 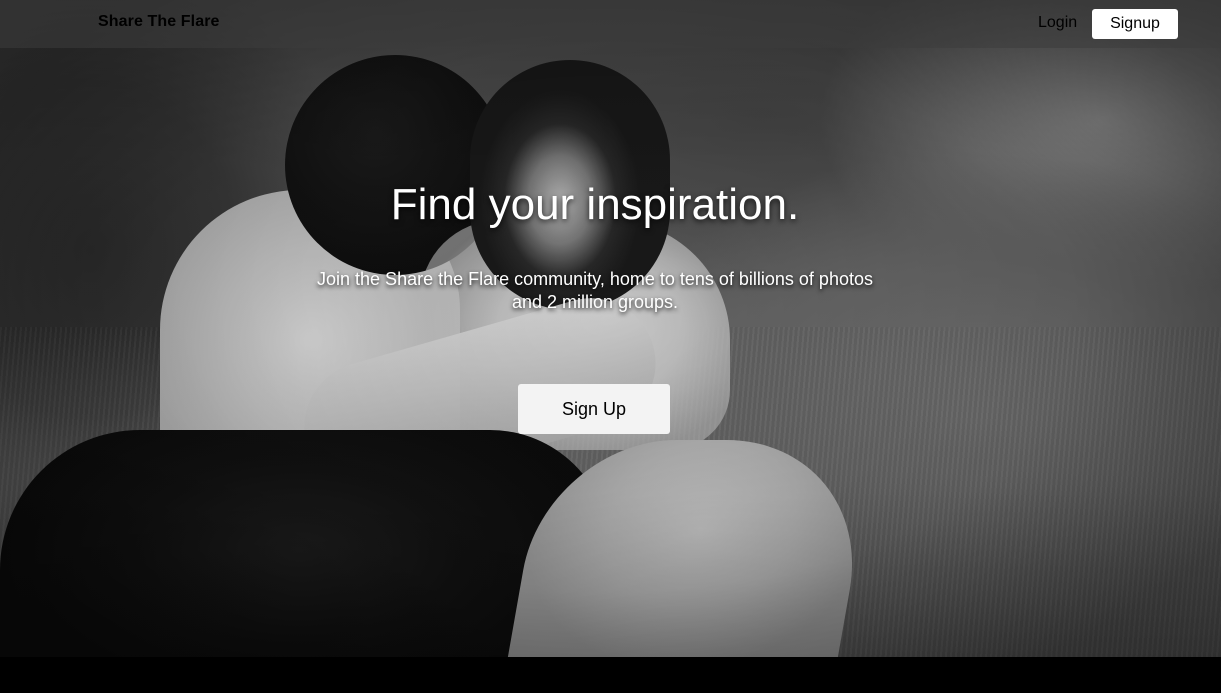 I want to click on signup-button-label: Signup, so click(x=1135, y=23).